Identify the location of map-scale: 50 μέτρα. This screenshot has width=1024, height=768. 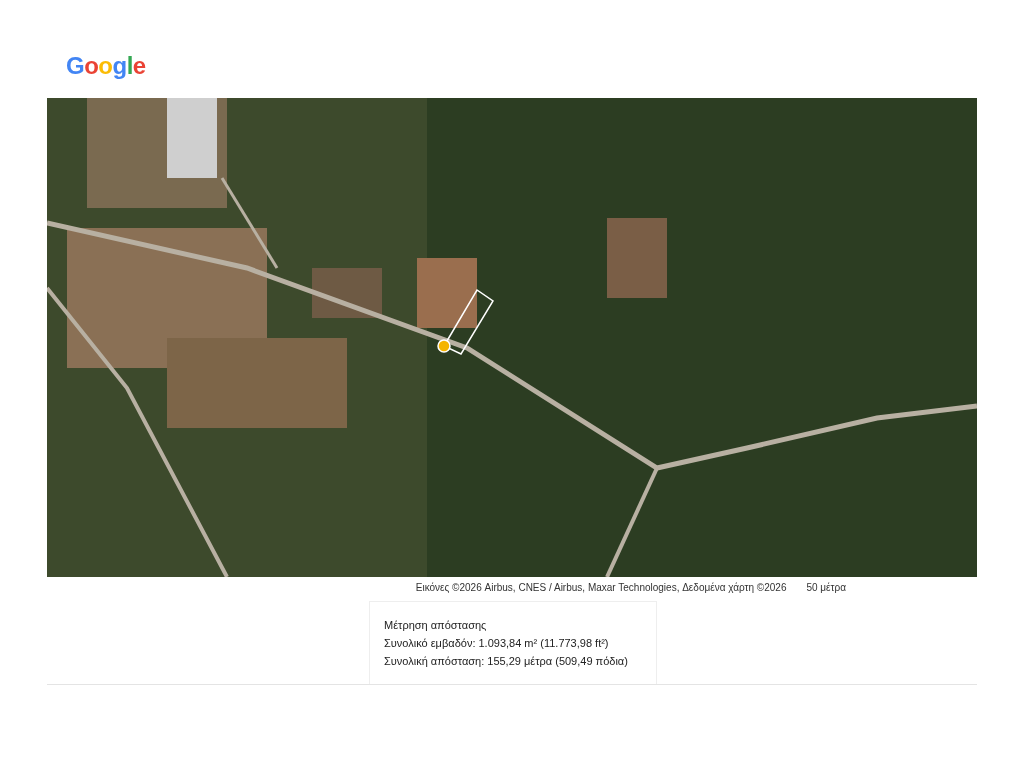
(826, 587).